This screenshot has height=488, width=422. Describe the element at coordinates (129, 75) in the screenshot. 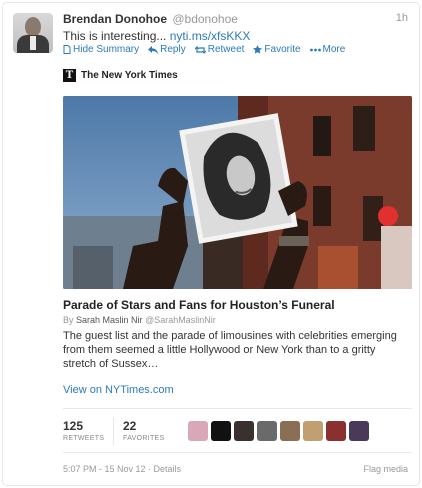

I see `source-name: The New York Times` at that location.